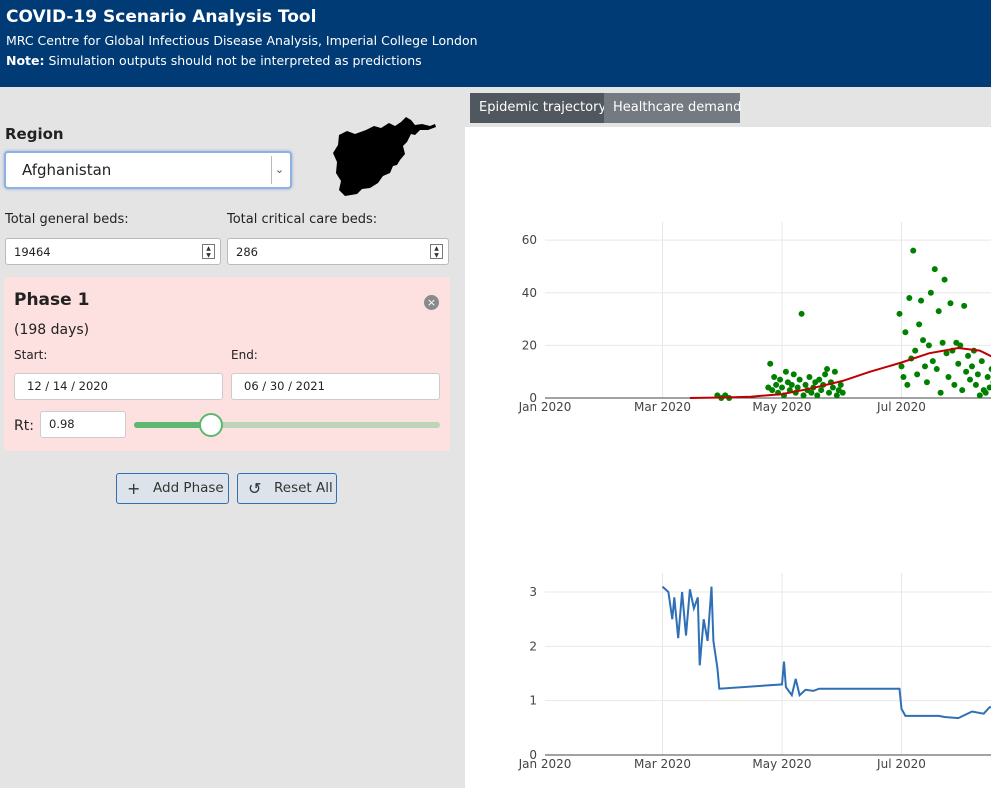 Image resolution: width=991 pixels, height=788 pixels. What do you see at coordinates (24, 426) in the screenshot?
I see `rt-label: Rt:` at bounding box center [24, 426].